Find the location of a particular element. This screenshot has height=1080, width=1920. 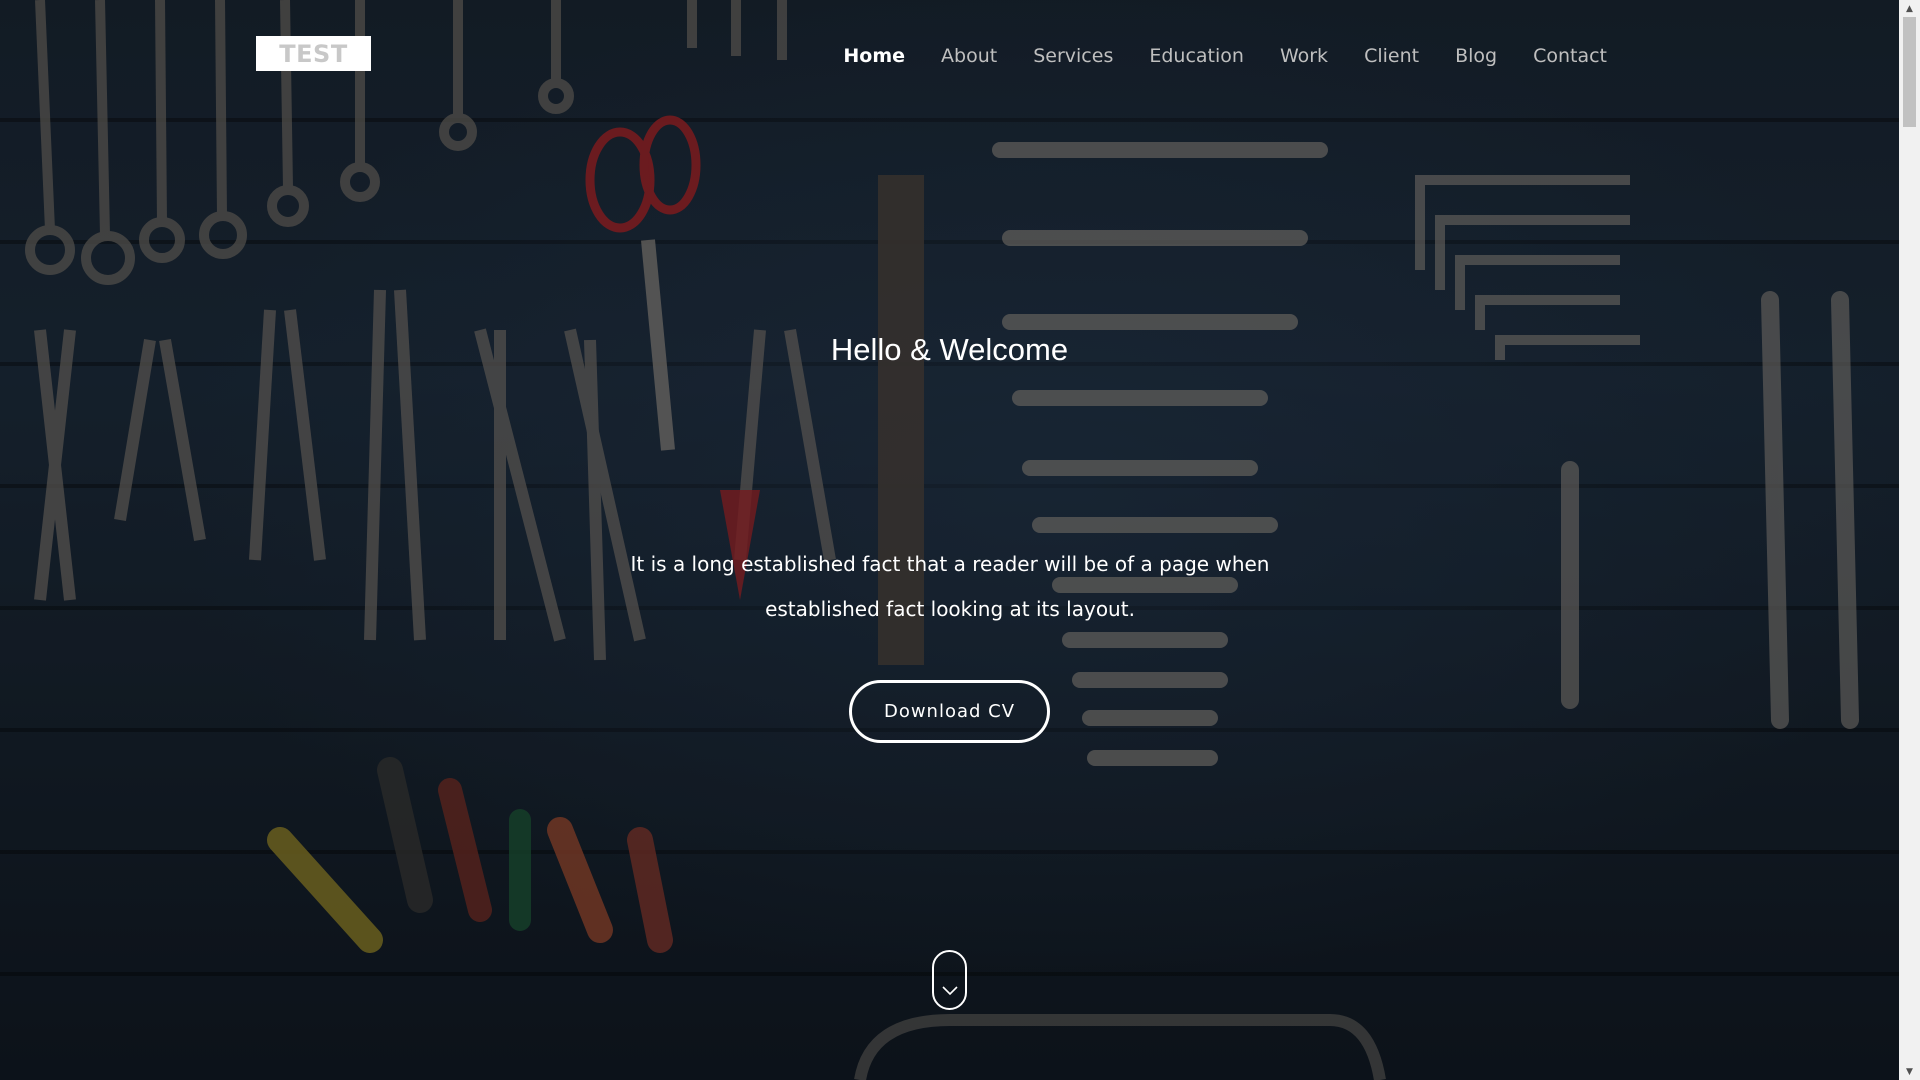

nav-services: Services is located at coordinates (1073, 56).